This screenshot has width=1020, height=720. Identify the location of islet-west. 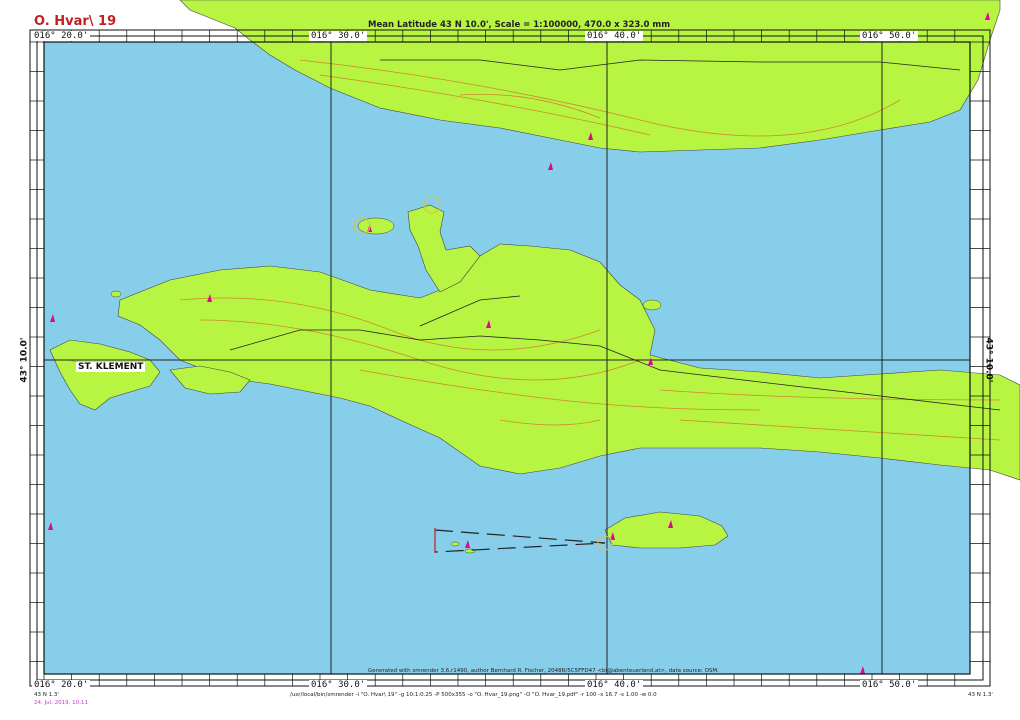
(116, 294).